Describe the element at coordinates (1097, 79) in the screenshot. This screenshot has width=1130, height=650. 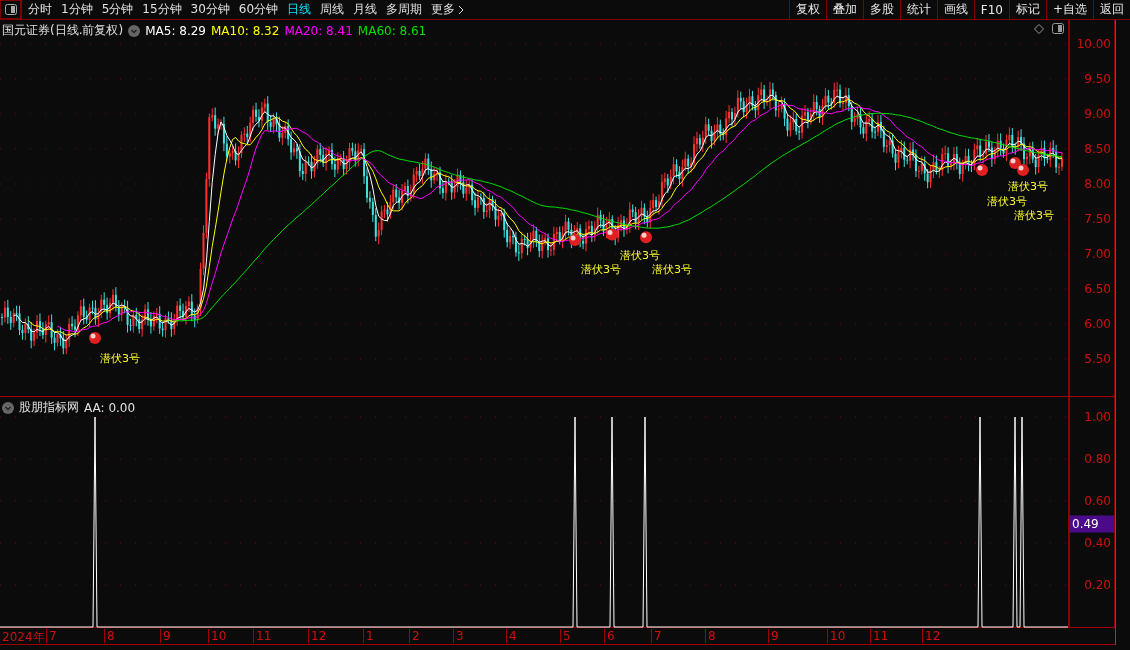
I see `axis-label: 9.50` at that location.